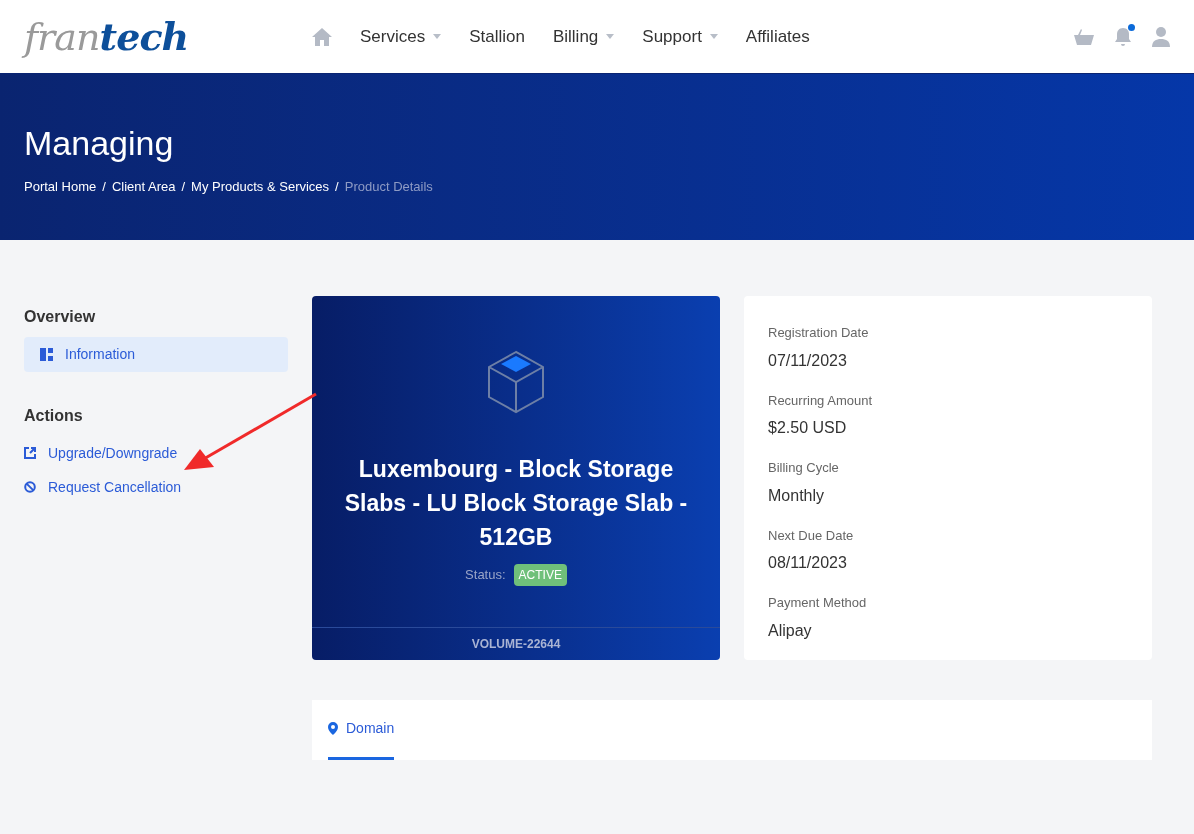 The width and height of the screenshot is (1194, 834). Describe the element at coordinates (803, 468) in the screenshot. I see `detail-label: Billing Cycle` at that location.